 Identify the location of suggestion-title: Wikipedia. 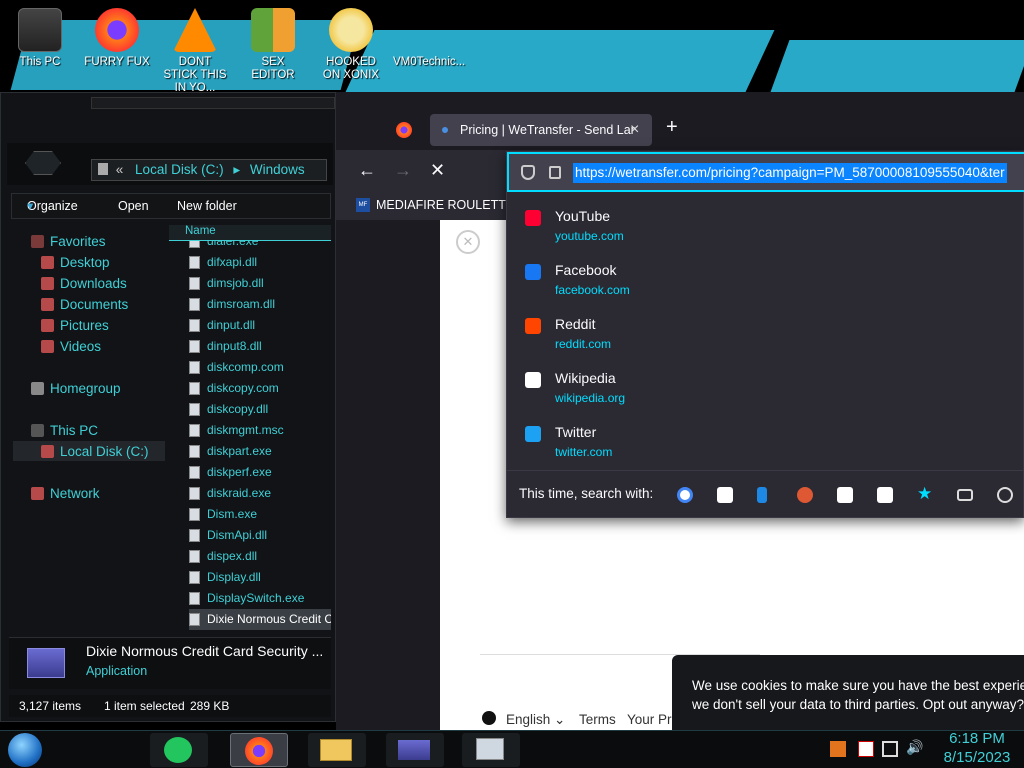
(585, 378).